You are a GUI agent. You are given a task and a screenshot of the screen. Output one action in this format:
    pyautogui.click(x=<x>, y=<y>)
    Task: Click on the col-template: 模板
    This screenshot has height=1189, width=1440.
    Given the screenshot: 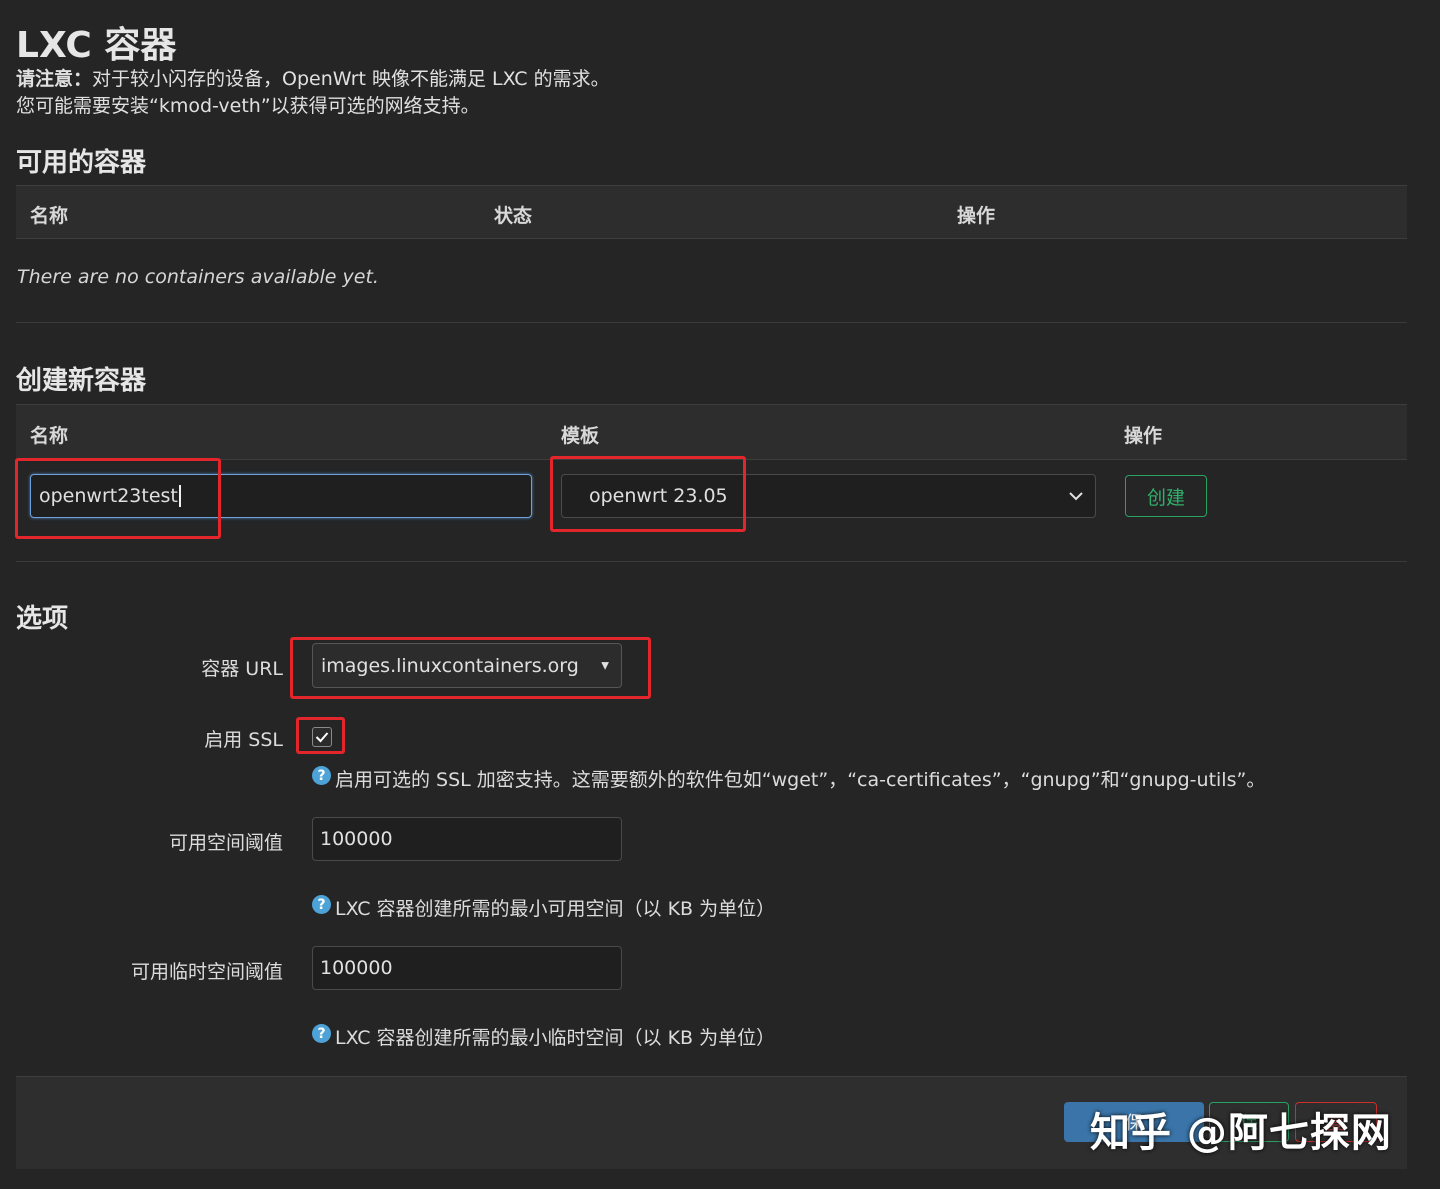 What is the action you would take?
    pyautogui.click(x=580, y=434)
    